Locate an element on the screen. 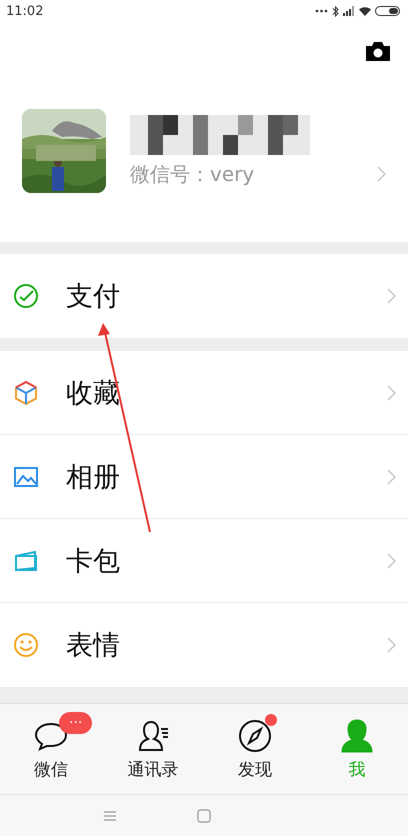 This screenshot has width=408, height=836. tab: ··· 微信 is located at coordinates (51, 749).